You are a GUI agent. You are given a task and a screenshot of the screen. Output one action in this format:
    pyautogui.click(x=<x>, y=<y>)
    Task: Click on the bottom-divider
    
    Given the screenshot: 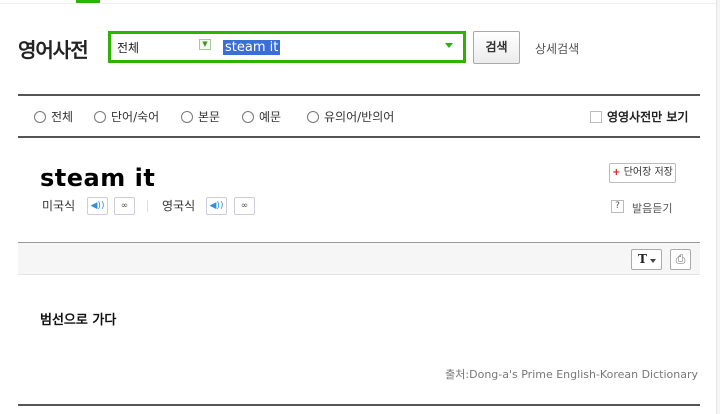 What is the action you would take?
    pyautogui.click(x=359, y=405)
    